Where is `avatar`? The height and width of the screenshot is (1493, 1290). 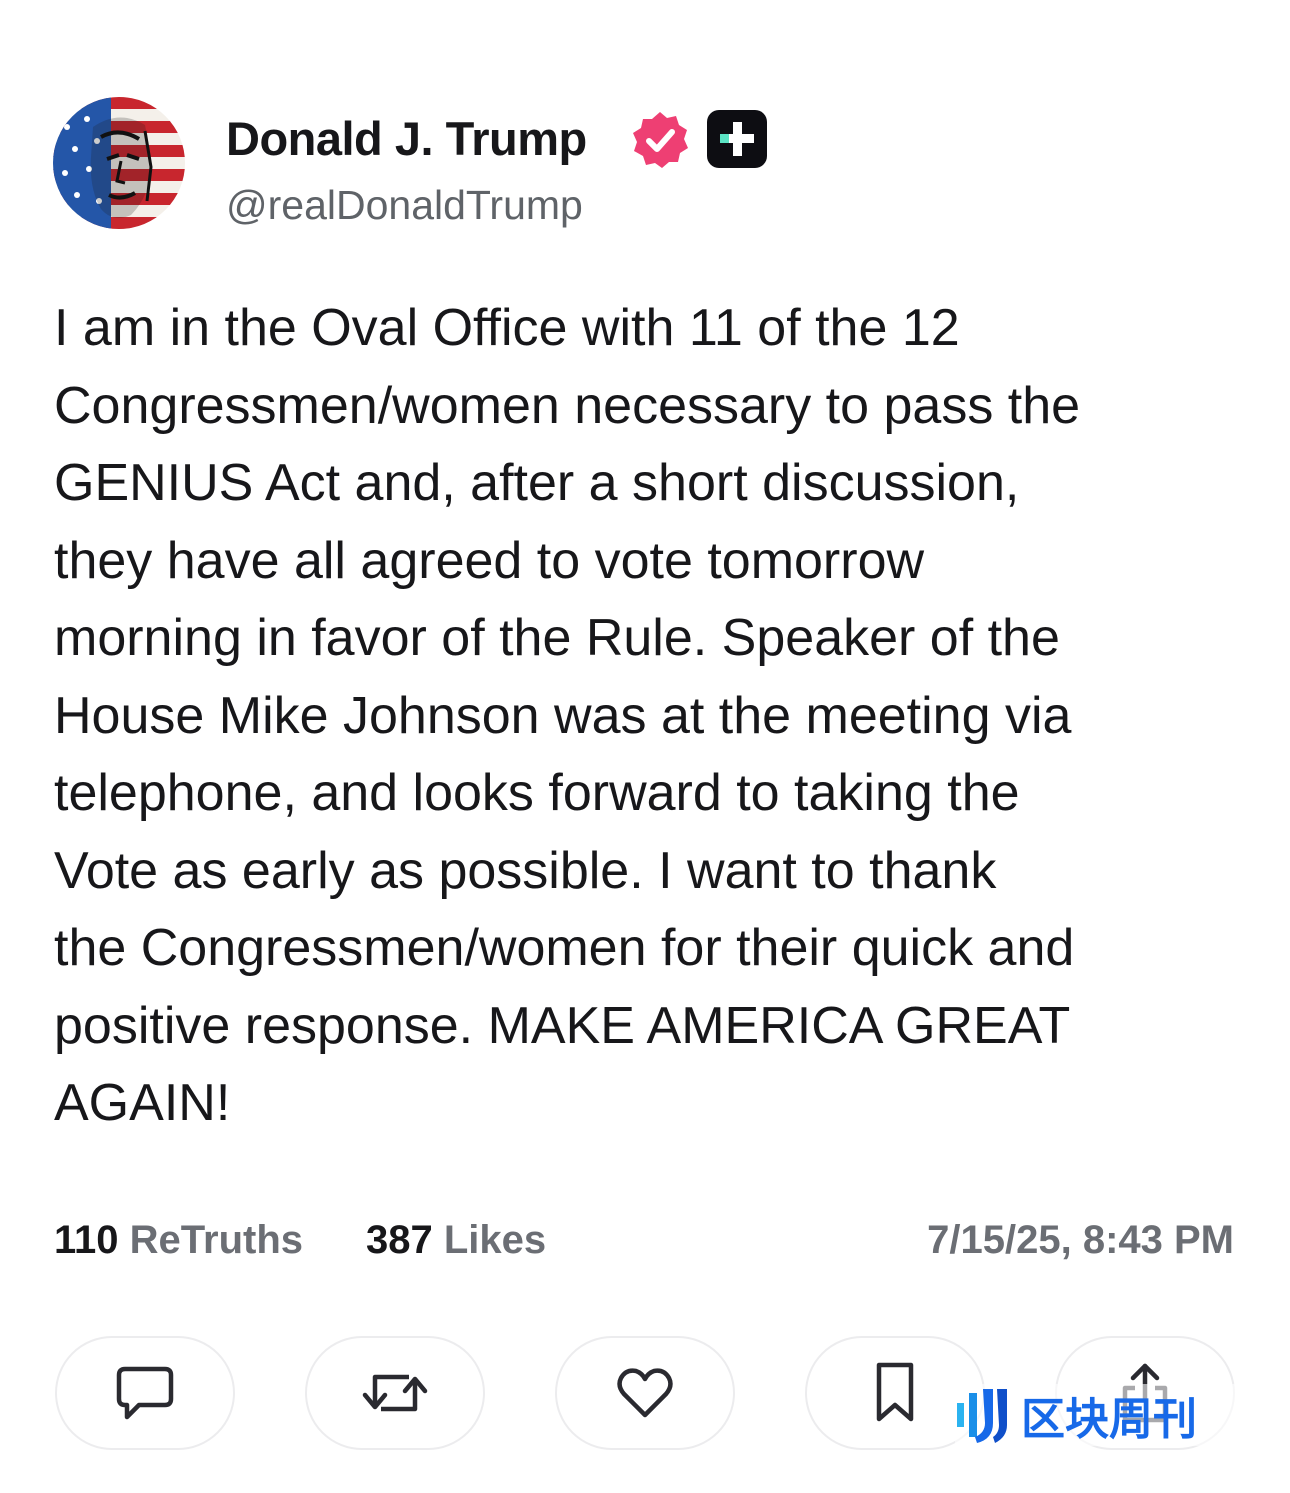 avatar is located at coordinates (119, 163).